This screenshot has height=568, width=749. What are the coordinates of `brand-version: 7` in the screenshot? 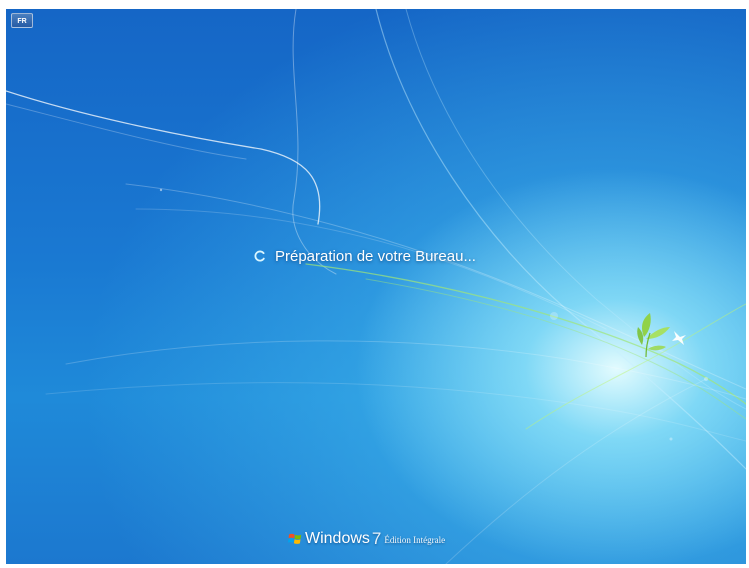 It's located at (376, 538).